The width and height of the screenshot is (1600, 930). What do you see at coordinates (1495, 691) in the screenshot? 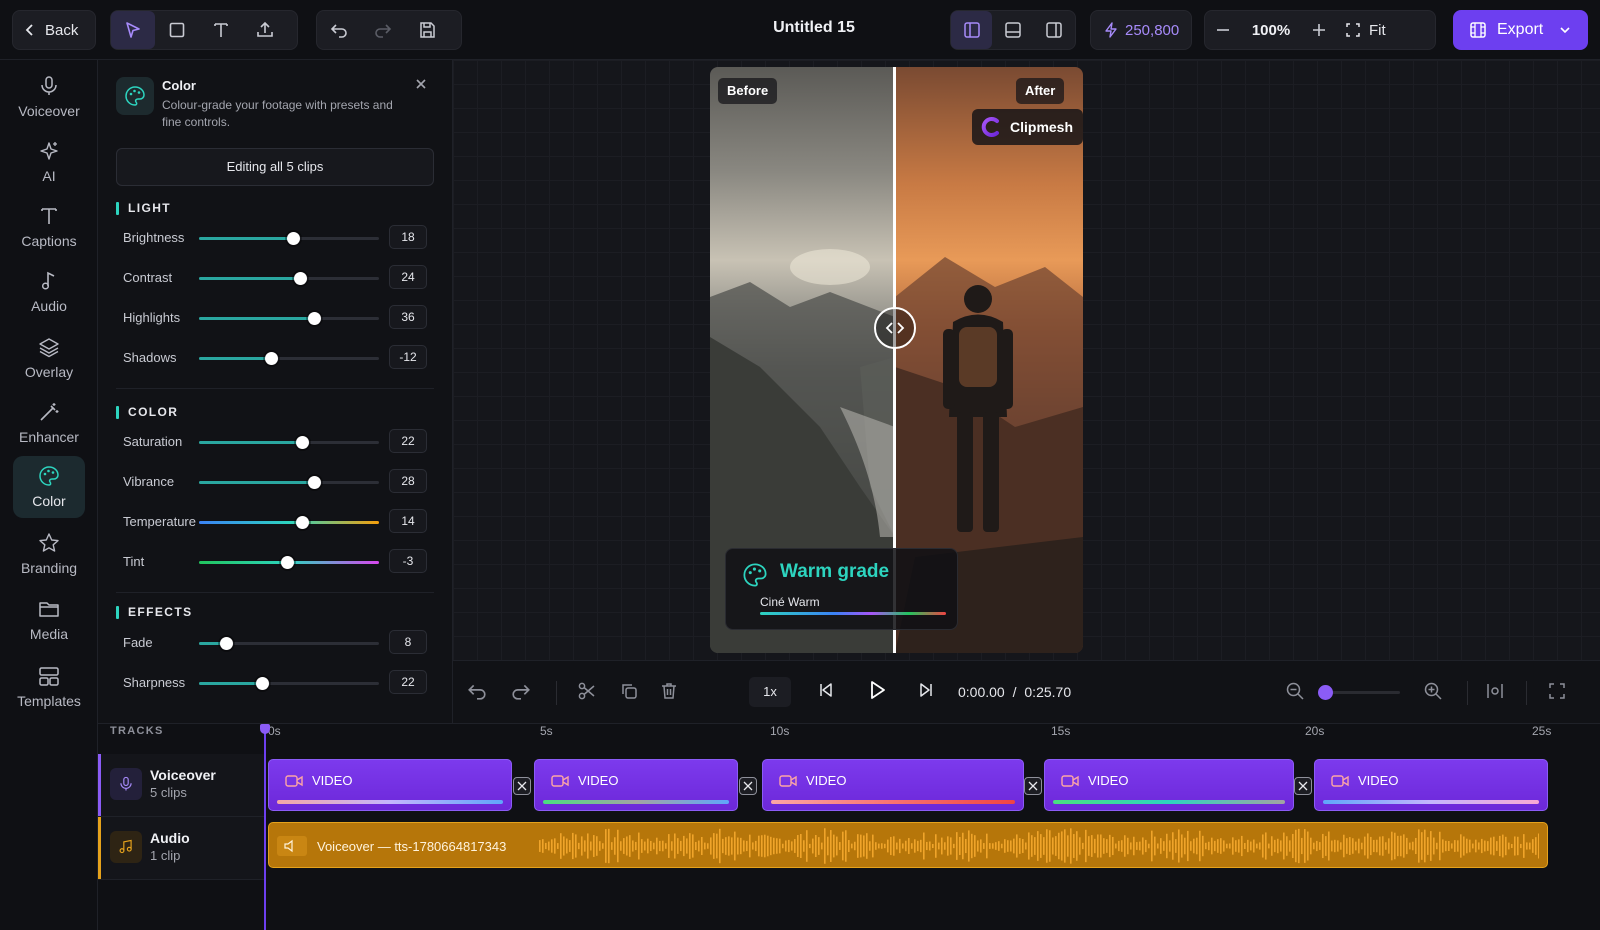
I see `fit-timeline-button` at bounding box center [1495, 691].